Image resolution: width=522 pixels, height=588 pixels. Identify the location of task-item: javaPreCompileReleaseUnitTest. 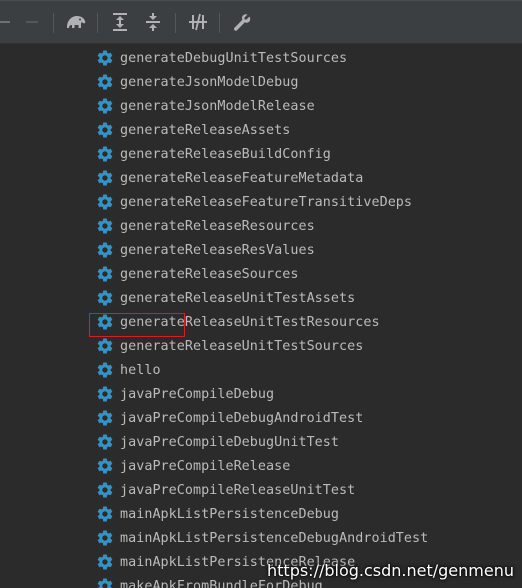
(225, 490).